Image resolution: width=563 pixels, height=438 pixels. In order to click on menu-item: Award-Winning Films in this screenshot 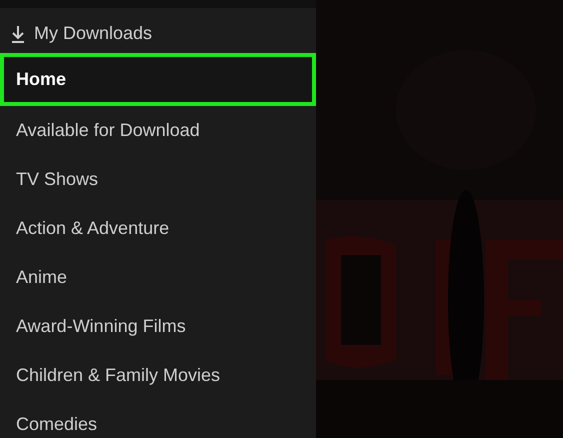, I will do `click(158, 326)`.